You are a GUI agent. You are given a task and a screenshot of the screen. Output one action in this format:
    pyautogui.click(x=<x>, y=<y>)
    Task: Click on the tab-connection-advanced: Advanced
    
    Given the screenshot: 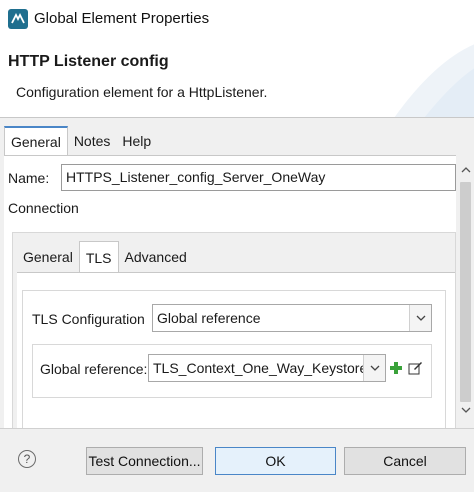 What is the action you would take?
    pyautogui.click(x=156, y=257)
    